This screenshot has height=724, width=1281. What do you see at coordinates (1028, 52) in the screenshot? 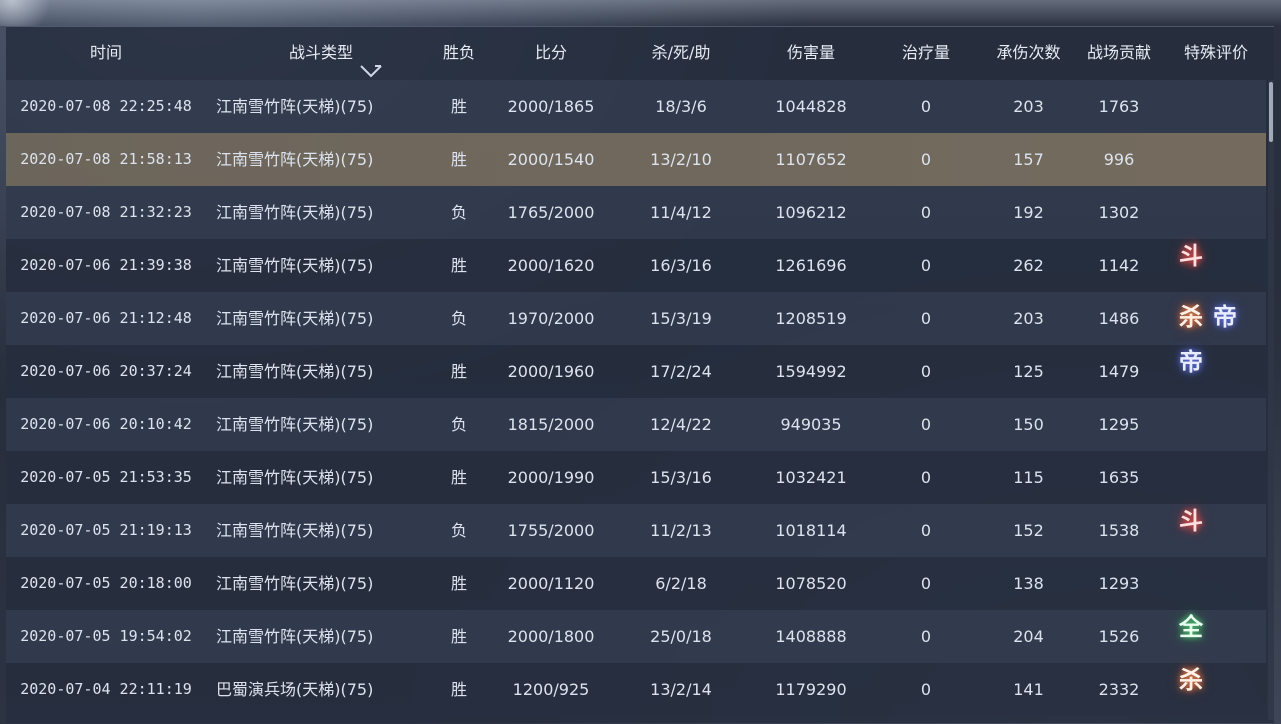
I see `header-hits-taken: 承伤次数` at bounding box center [1028, 52].